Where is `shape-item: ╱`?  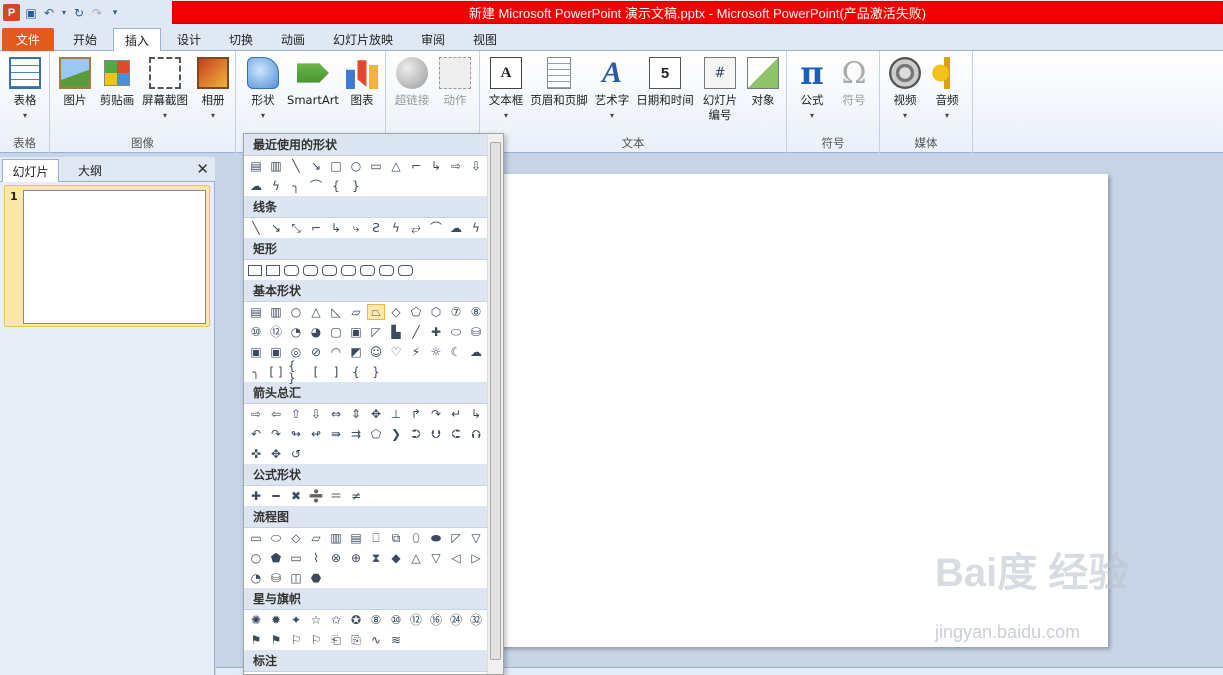 shape-item: ╱ is located at coordinates (416, 332).